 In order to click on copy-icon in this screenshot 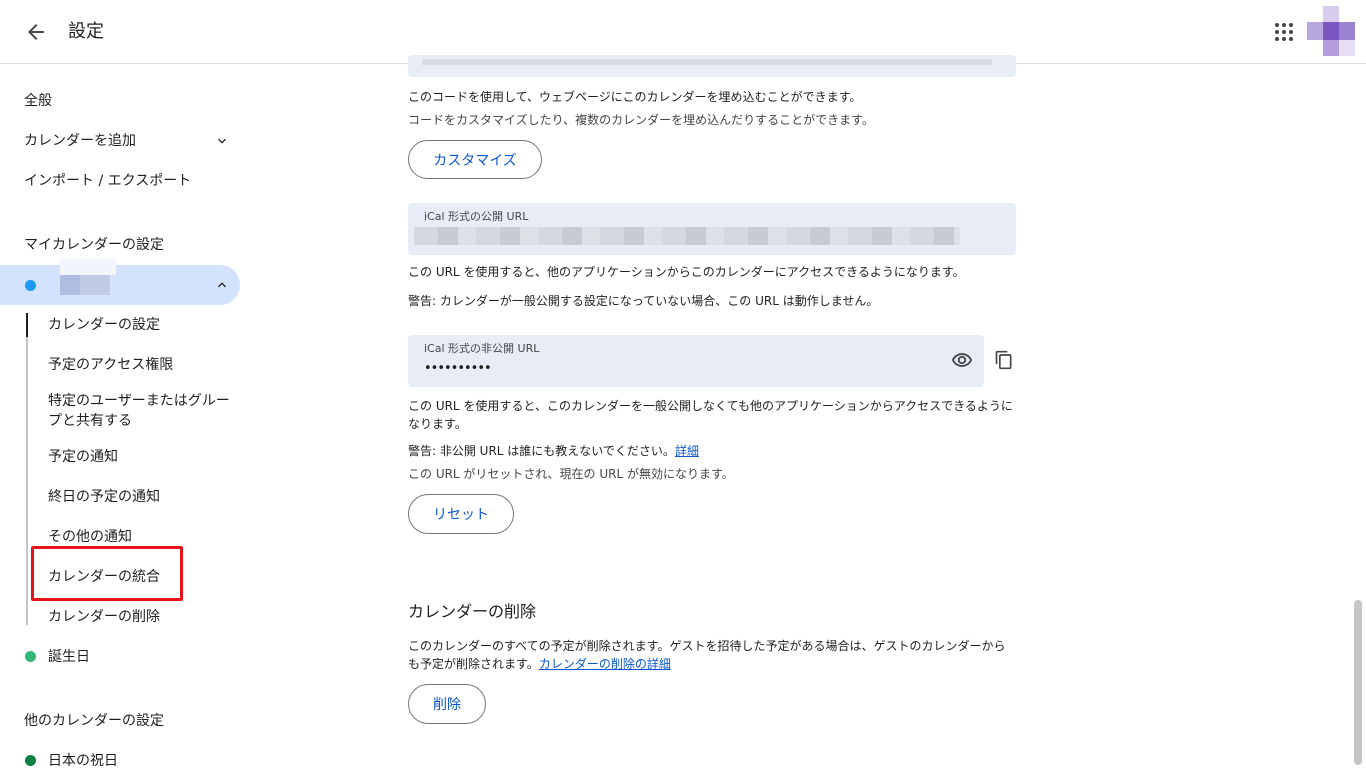, I will do `click(1003, 360)`.